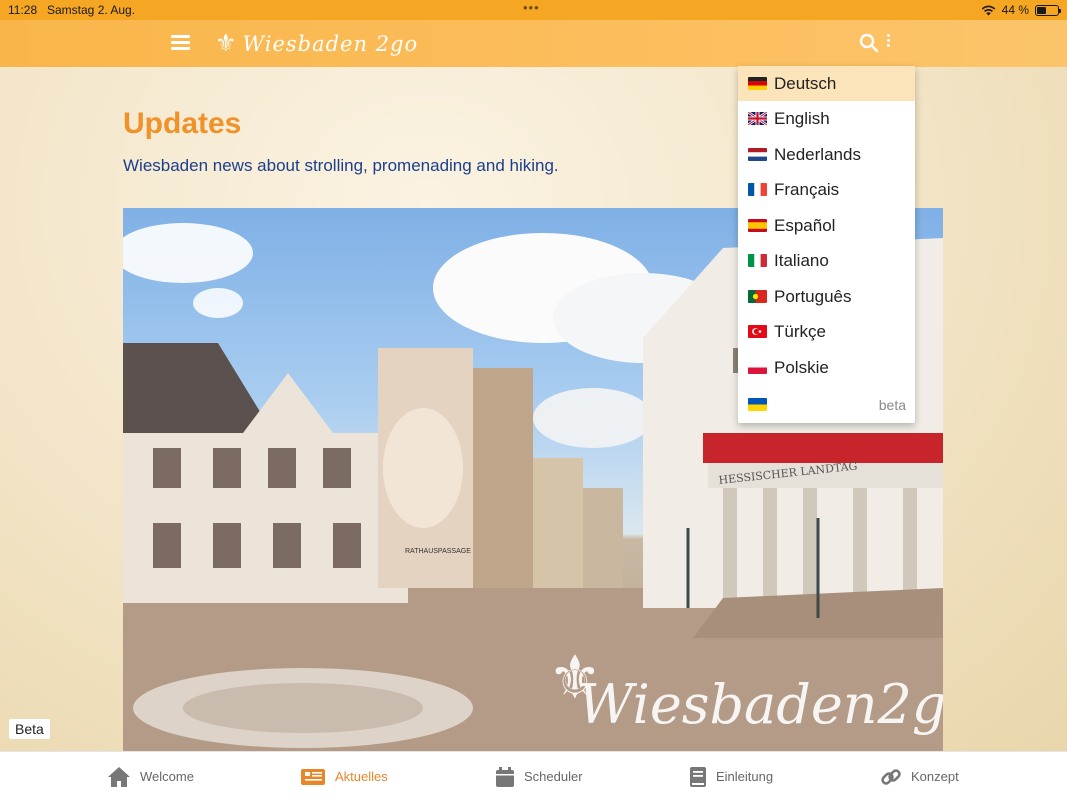  I want to click on lang-label: Polskie, so click(801, 367).